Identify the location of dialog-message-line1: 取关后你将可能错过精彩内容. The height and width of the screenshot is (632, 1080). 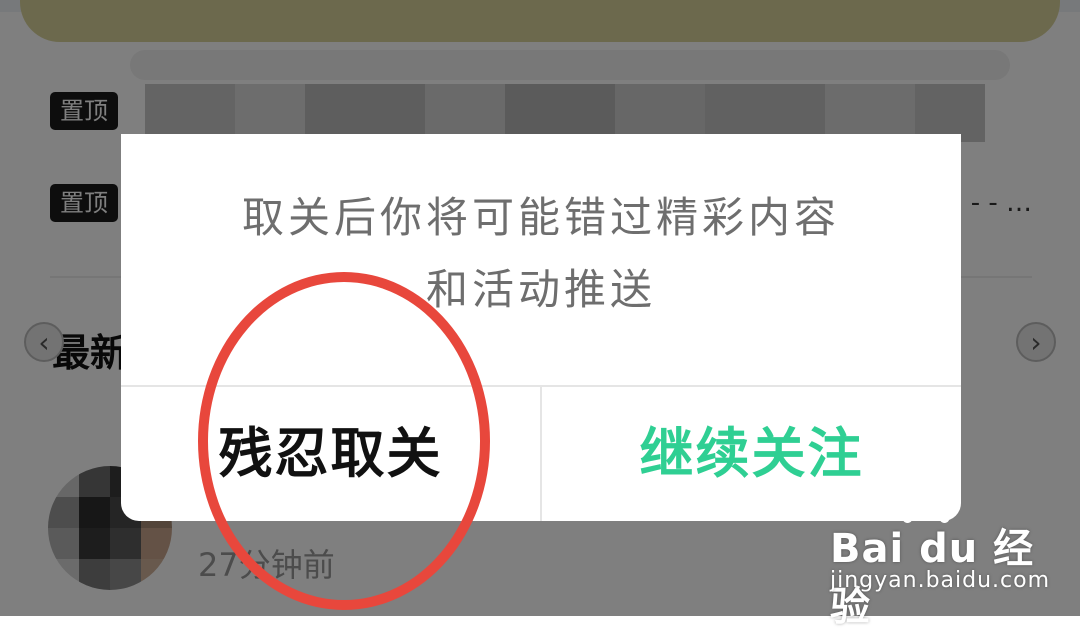
(540, 217).